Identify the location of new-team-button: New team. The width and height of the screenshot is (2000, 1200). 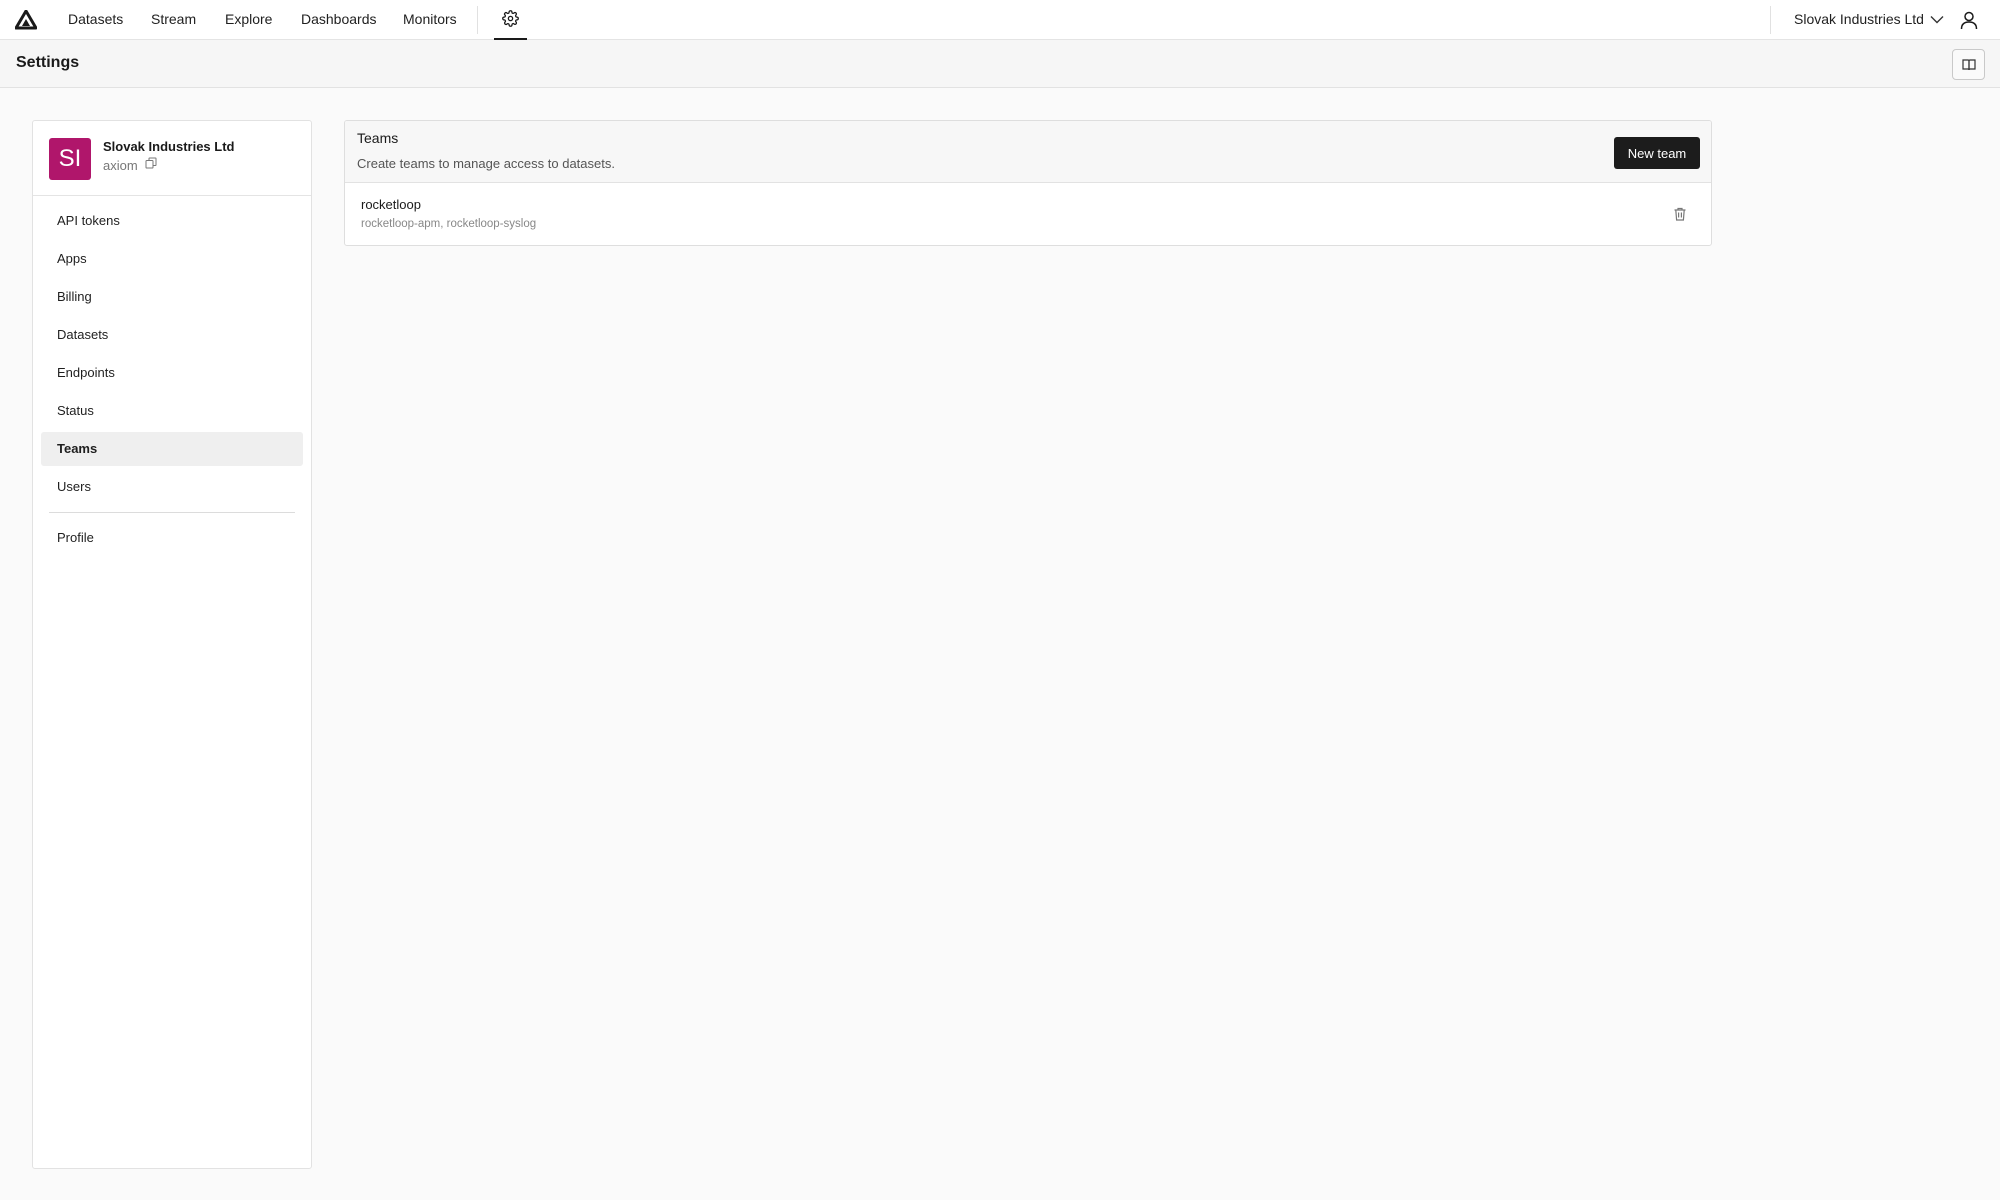
(1657, 153).